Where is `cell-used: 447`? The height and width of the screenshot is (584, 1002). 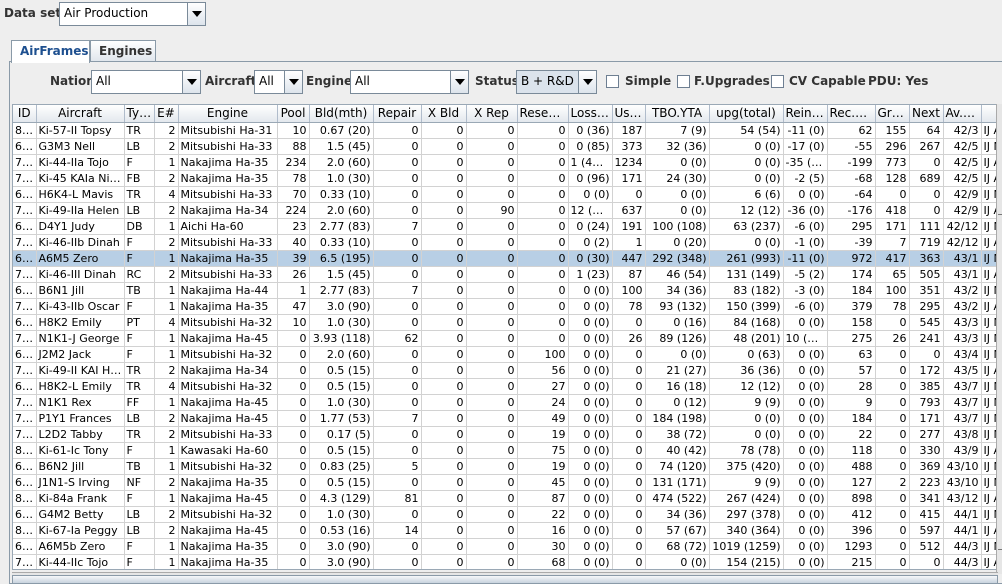 cell-used: 447 is located at coordinates (629, 258).